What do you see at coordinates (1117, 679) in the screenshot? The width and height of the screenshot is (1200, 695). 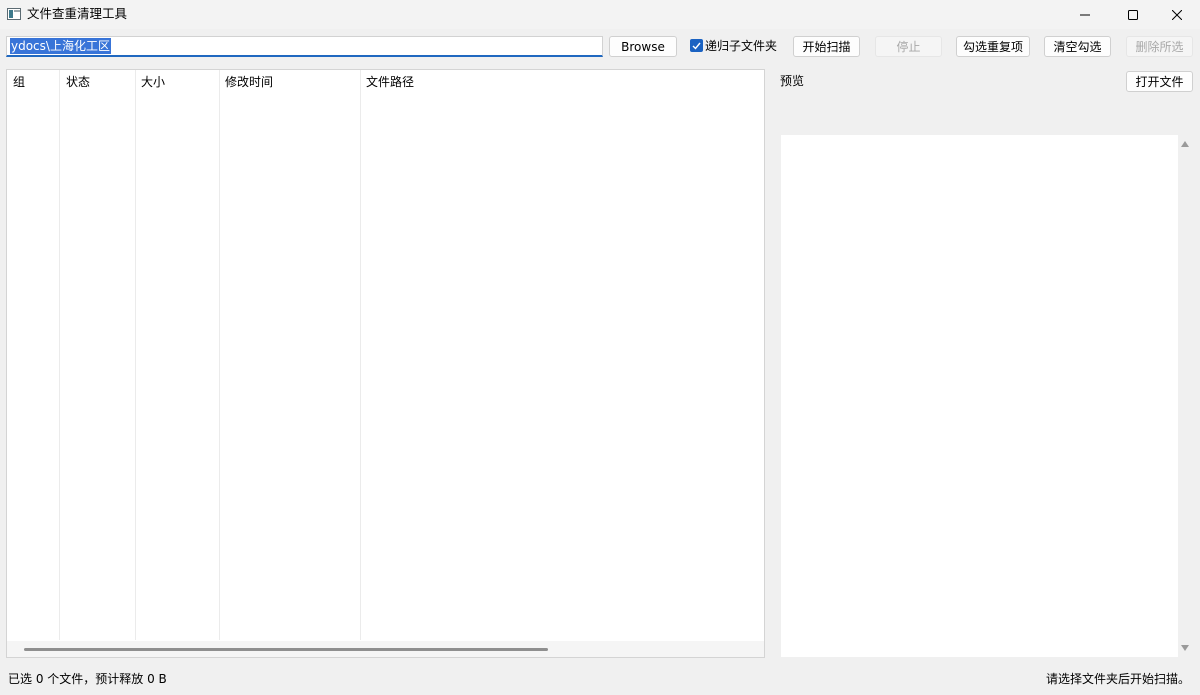 I see `status-message: 请选择文件夹后开始扫描。` at bounding box center [1117, 679].